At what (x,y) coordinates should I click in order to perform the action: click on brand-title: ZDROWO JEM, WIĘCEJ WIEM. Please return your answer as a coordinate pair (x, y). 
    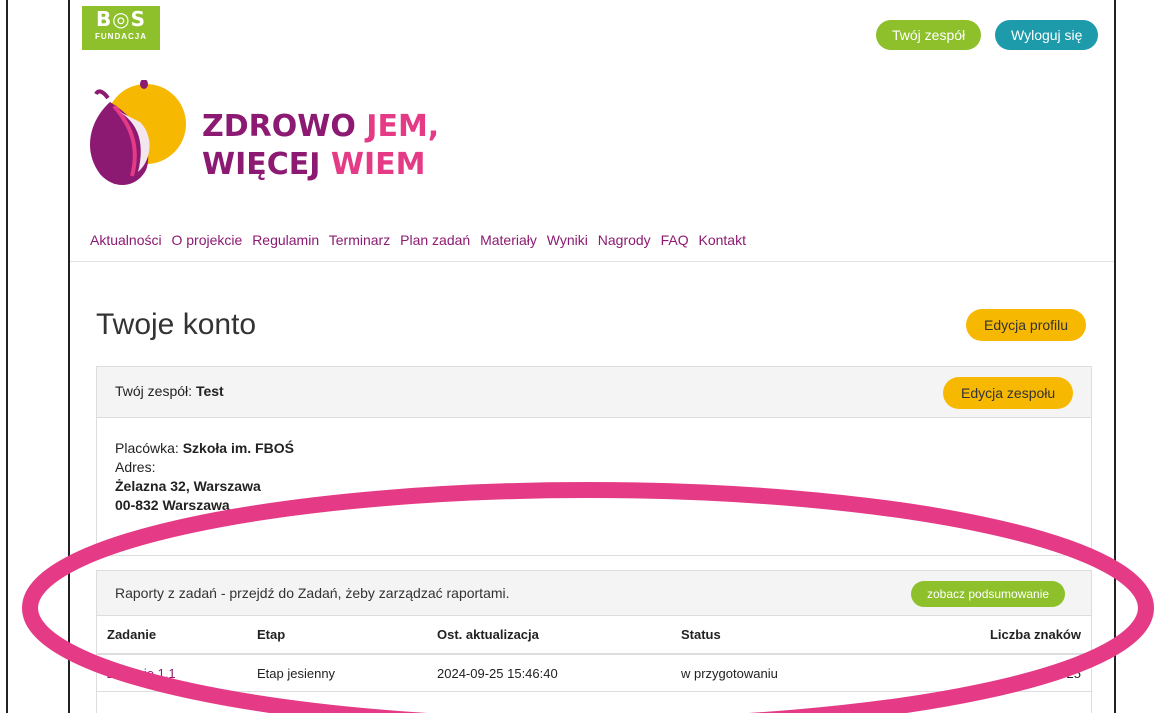
    Looking at the image, I should click on (320, 146).